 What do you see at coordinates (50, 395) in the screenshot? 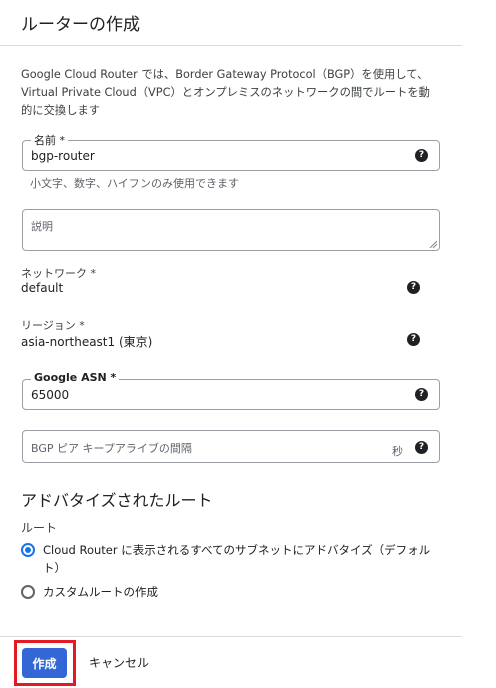
I see `asn-field-value: 65000` at bounding box center [50, 395].